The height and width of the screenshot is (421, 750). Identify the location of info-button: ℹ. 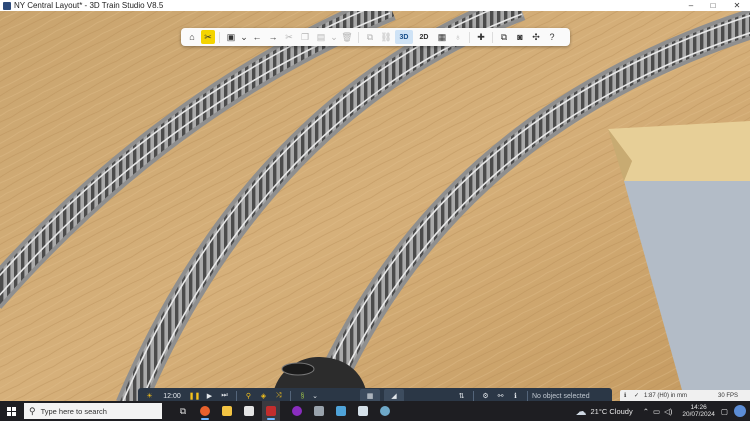
(515, 395).